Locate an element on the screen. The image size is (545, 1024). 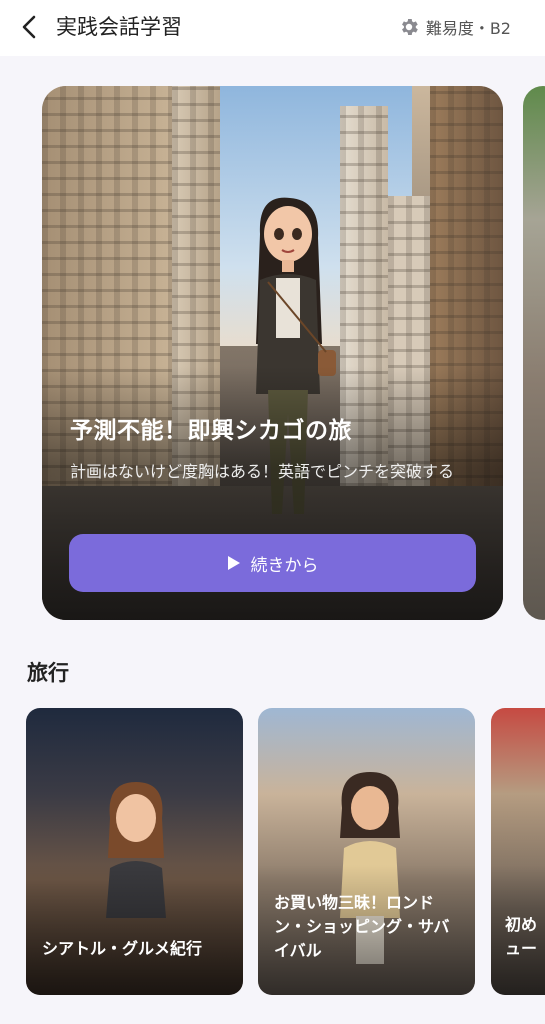
gear-icon is located at coordinates (409, 27).